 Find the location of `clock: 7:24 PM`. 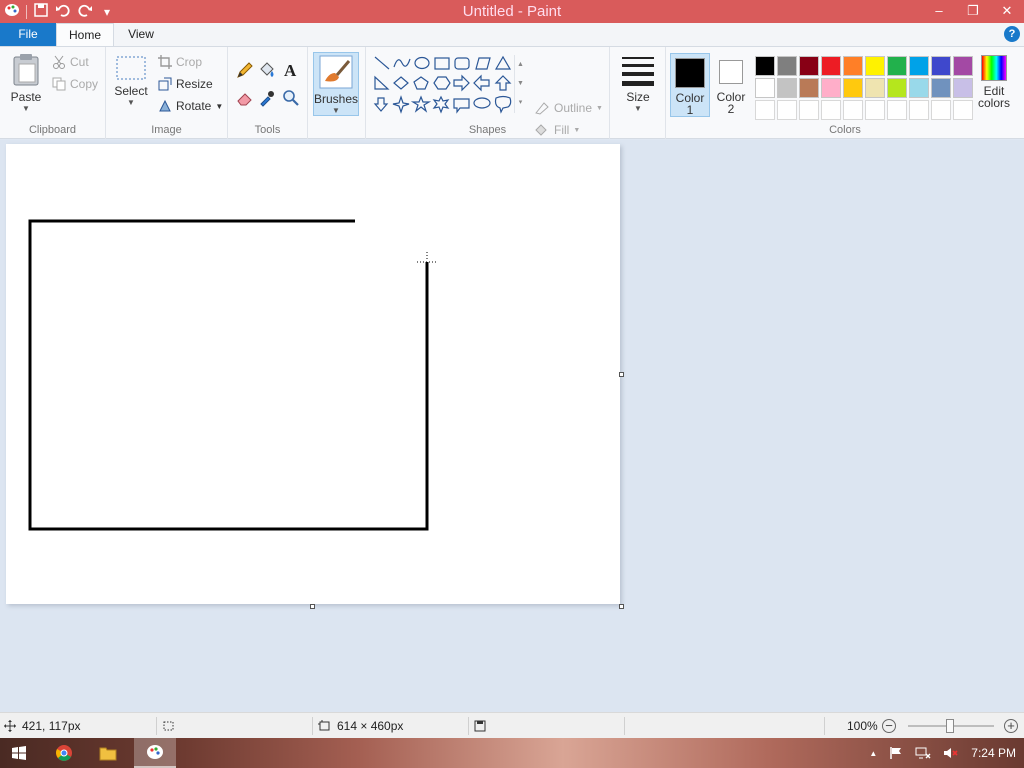

clock: 7:24 PM is located at coordinates (993, 753).